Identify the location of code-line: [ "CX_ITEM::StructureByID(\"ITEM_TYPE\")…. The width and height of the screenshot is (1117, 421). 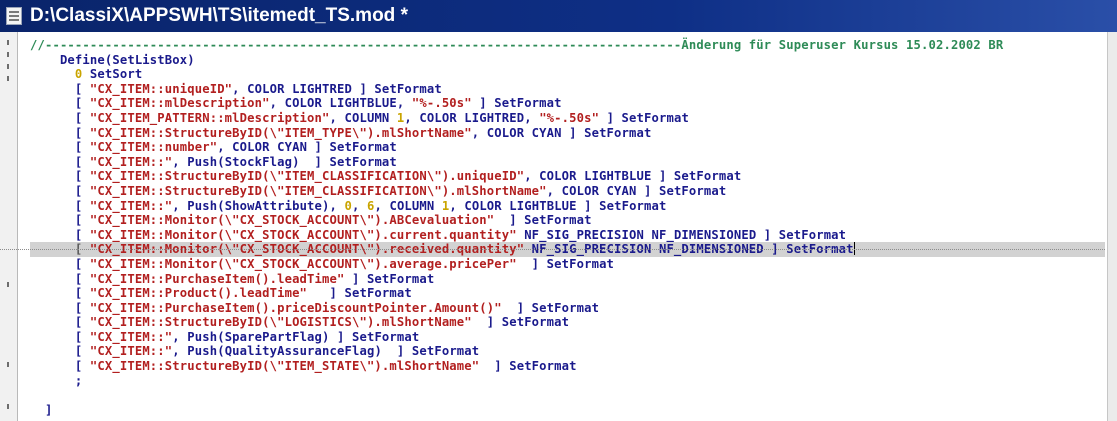
(567, 133).